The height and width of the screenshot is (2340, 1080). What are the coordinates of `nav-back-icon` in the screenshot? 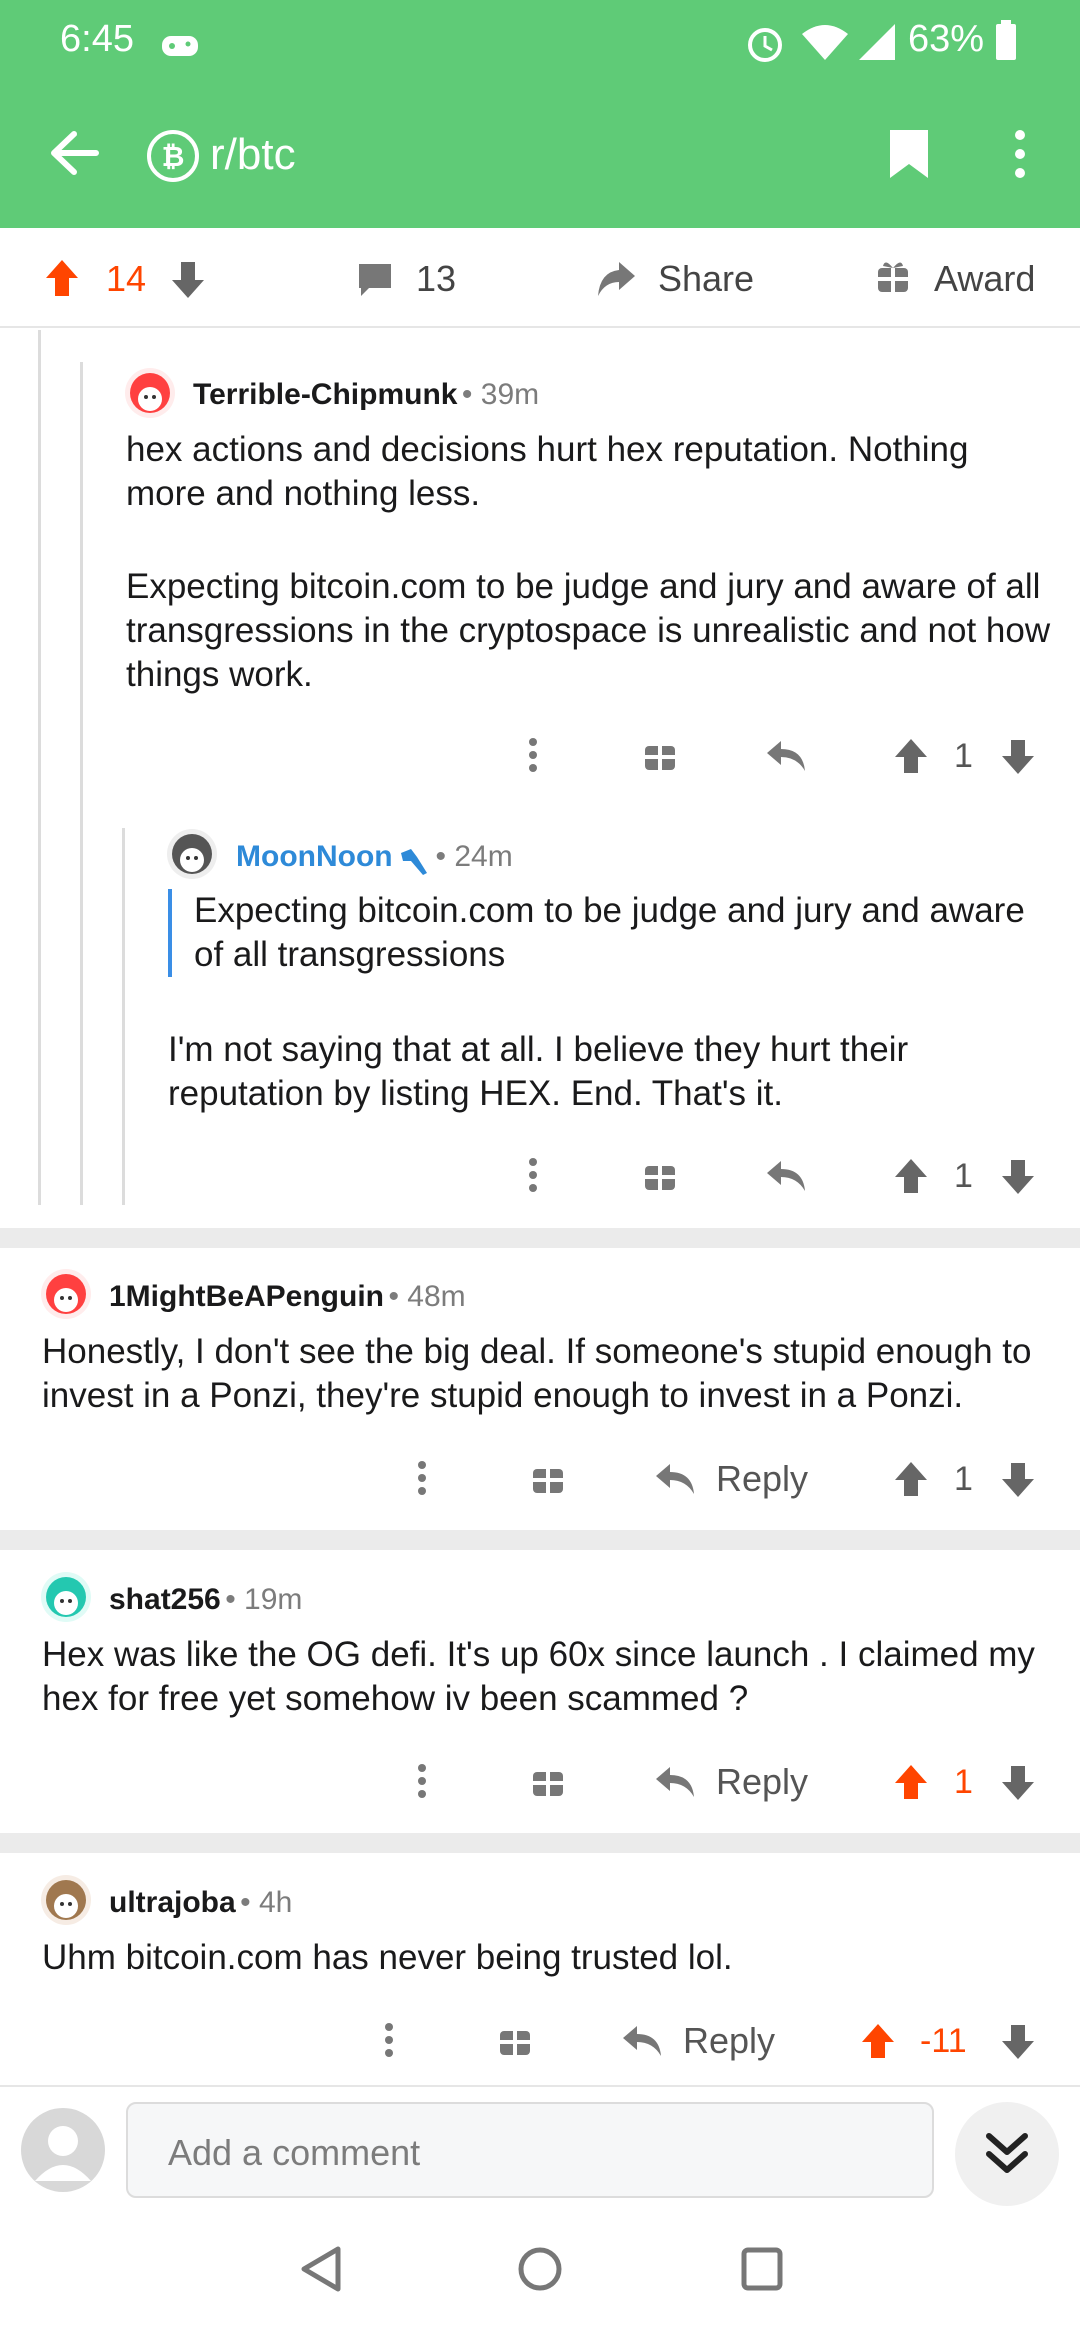 It's located at (321, 2269).